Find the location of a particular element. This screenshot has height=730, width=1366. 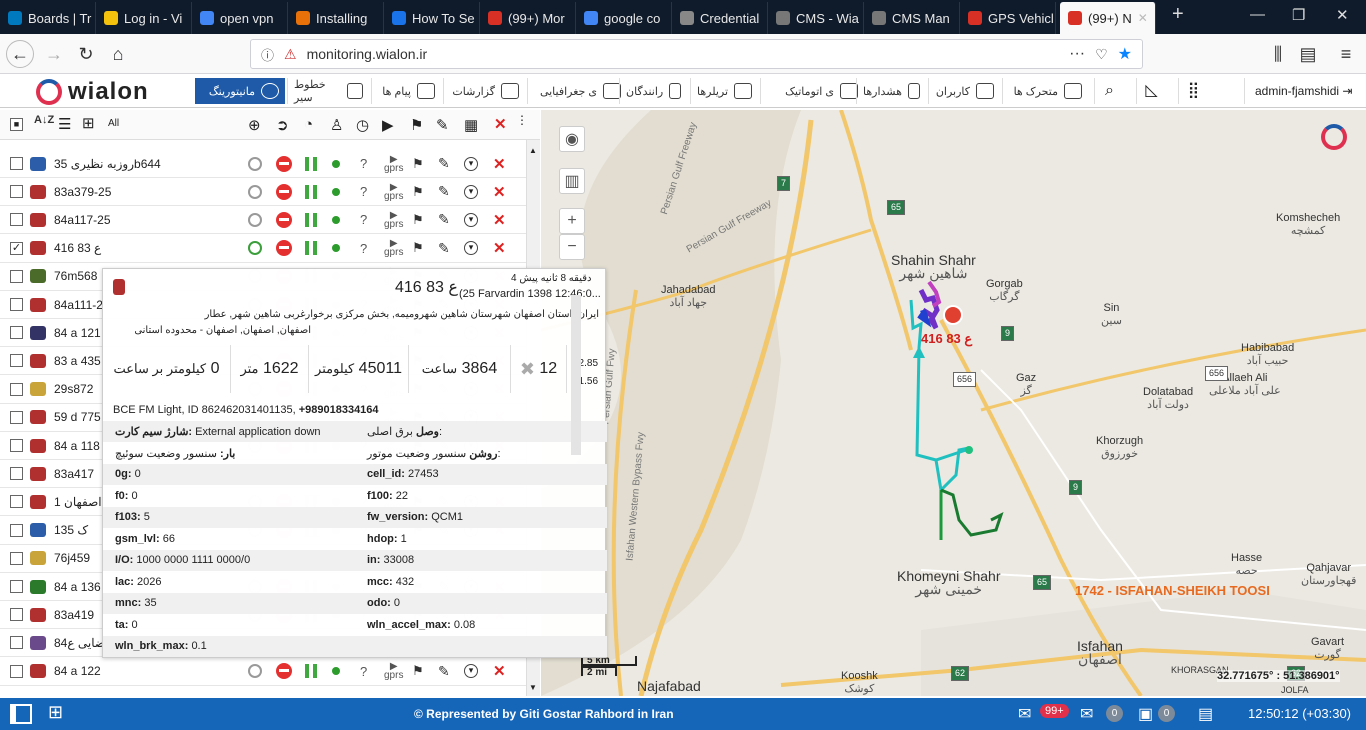

locate-column-icon: ⊕ is located at coordinates (254, 125).